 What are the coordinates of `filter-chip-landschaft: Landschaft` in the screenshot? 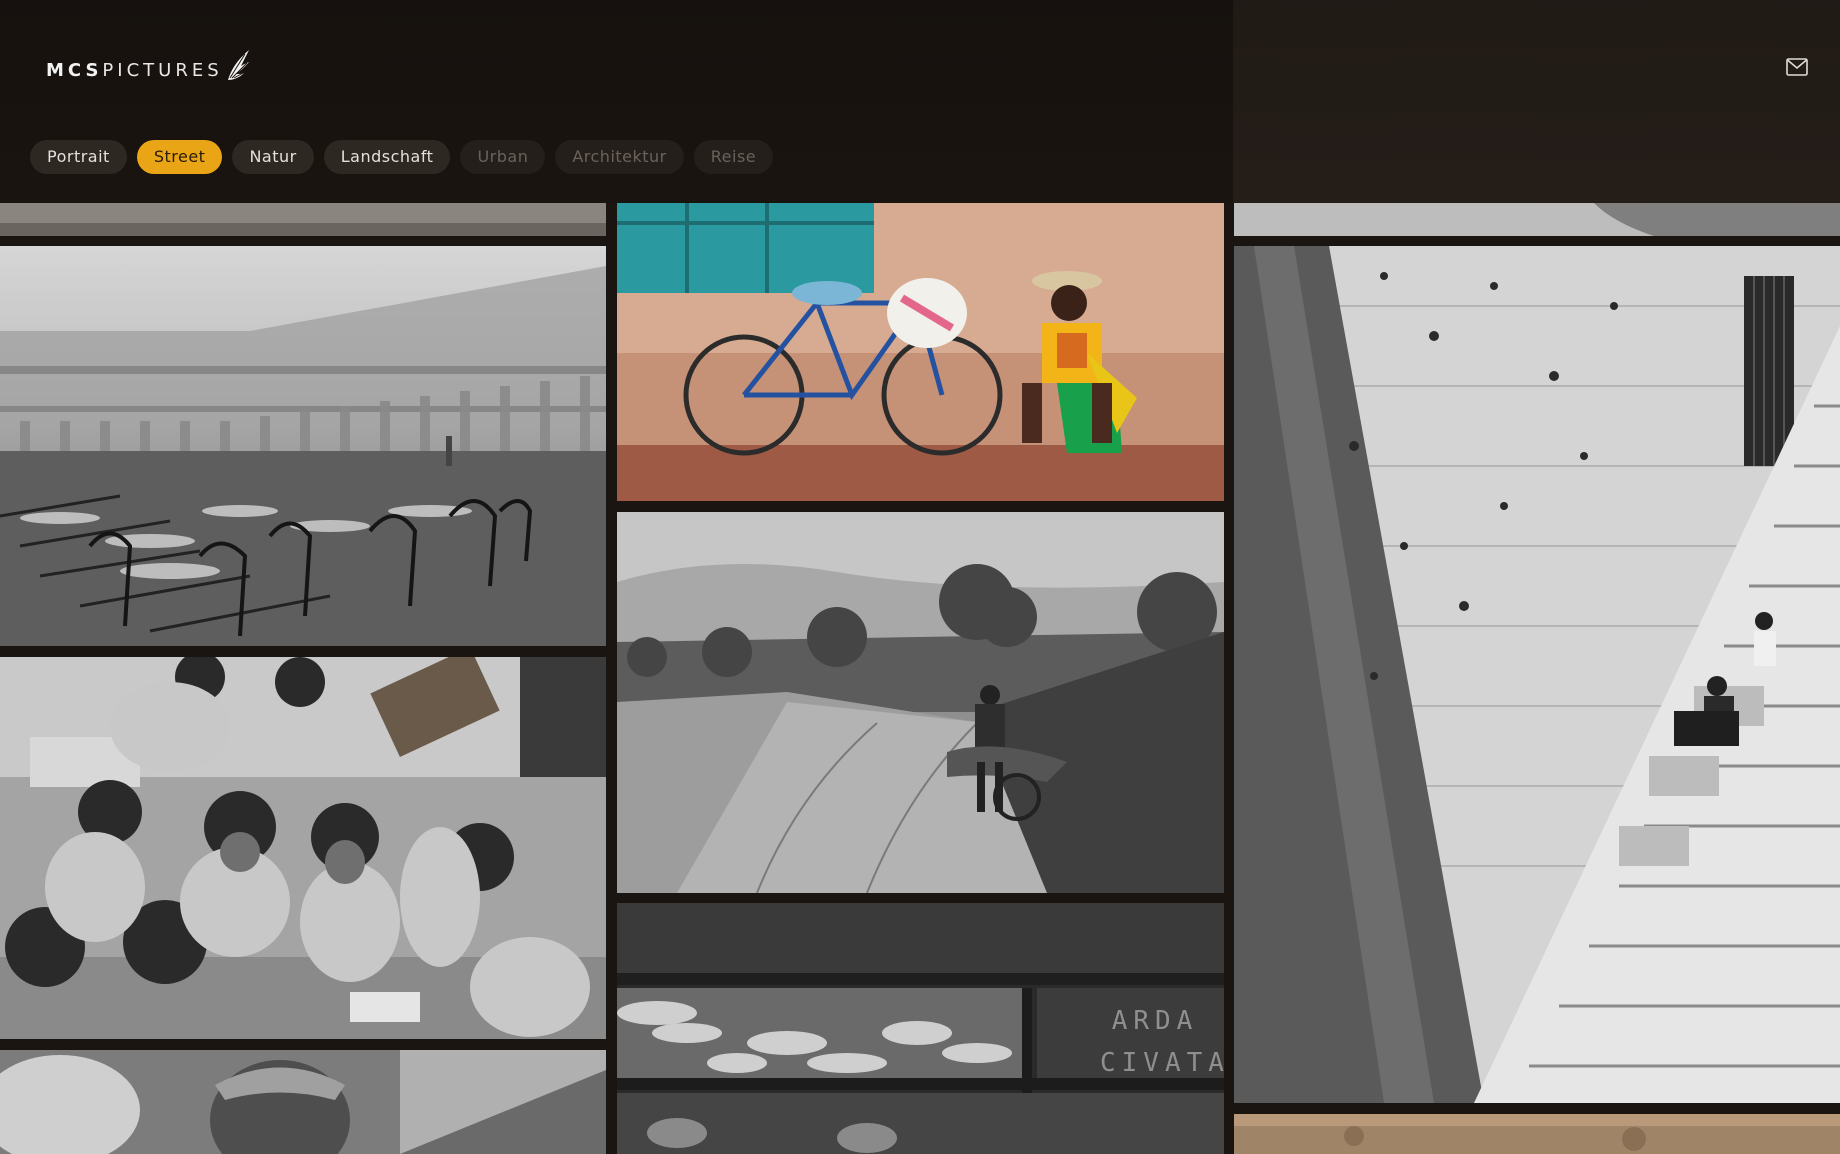 It's located at (387, 157).